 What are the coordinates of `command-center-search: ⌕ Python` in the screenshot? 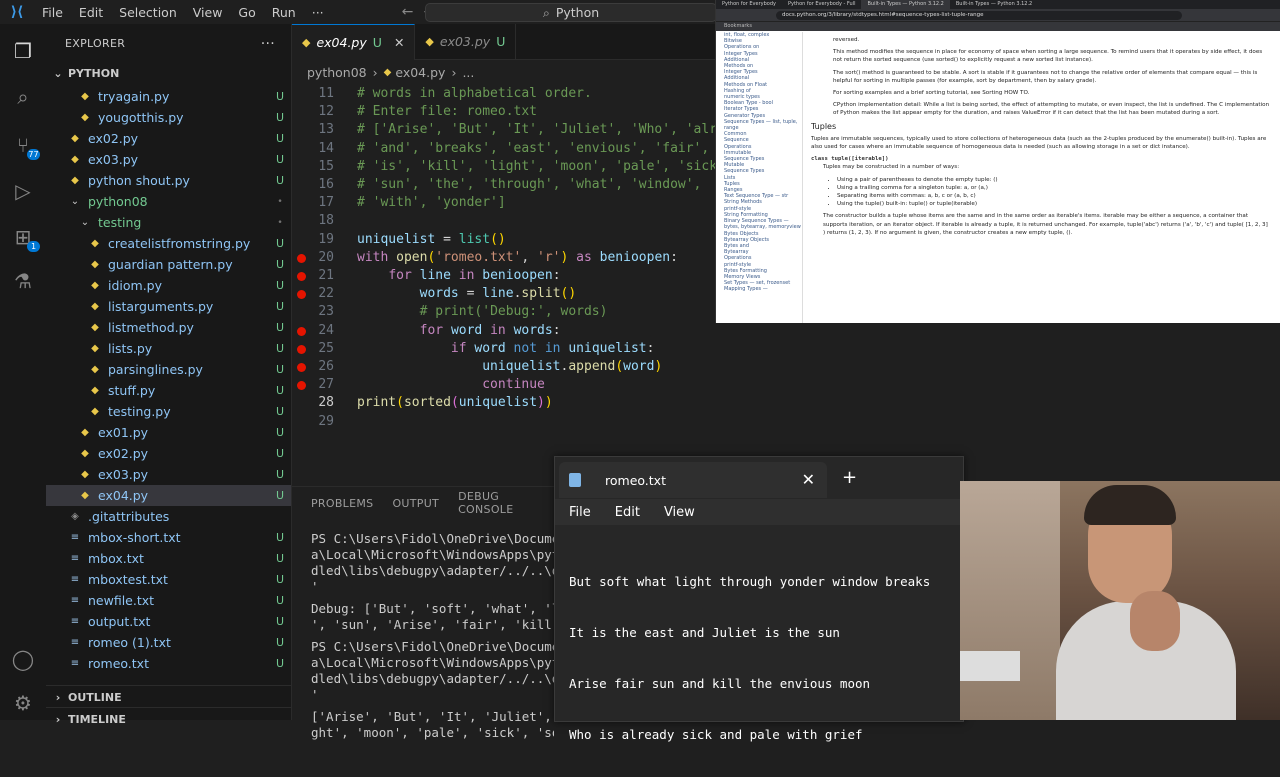 It's located at (571, 12).